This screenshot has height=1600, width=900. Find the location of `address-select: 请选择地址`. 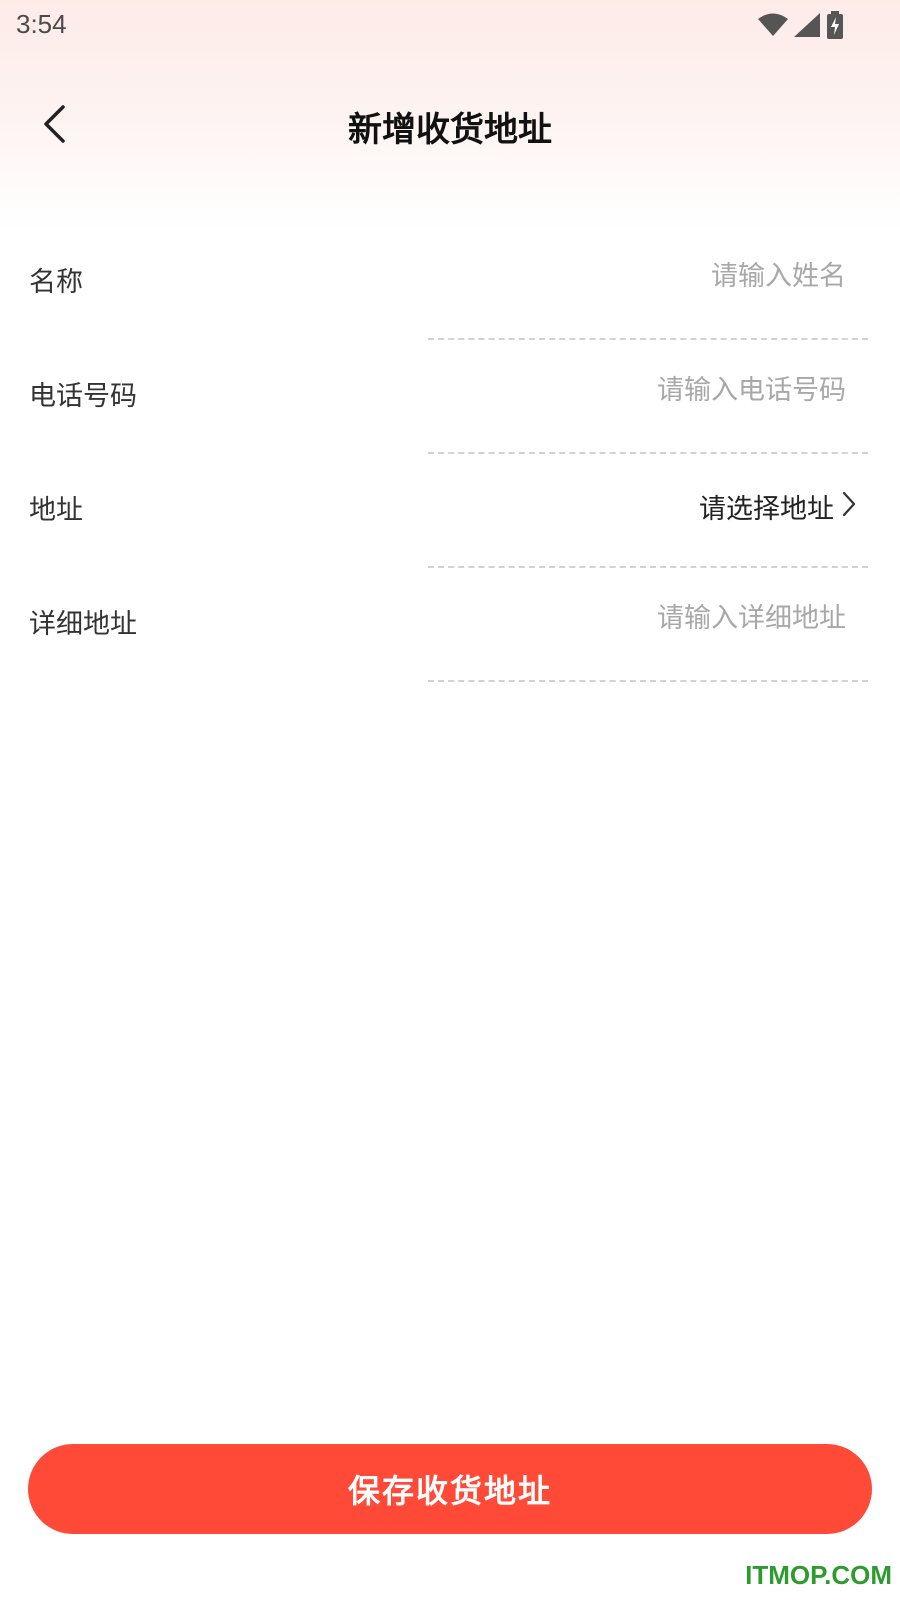

address-select: 请选择地址 is located at coordinates (777, 506).